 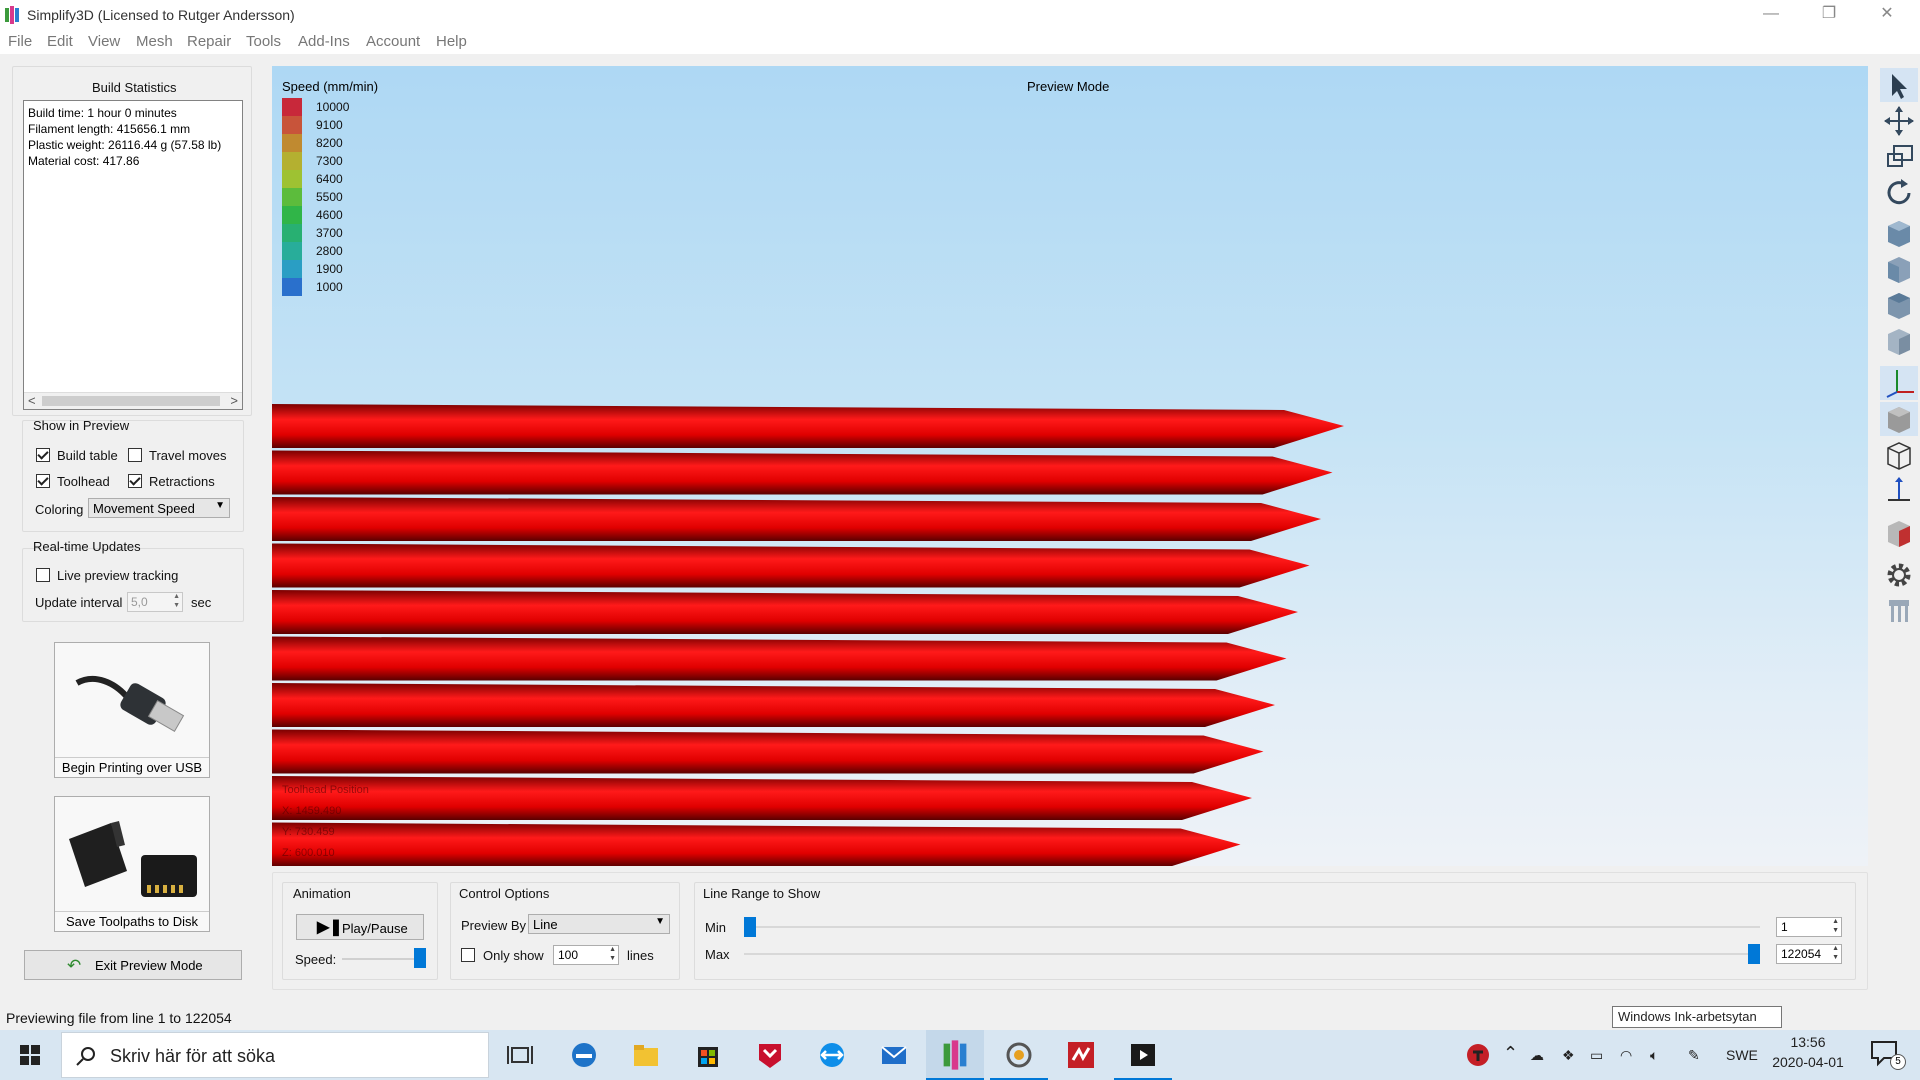 What do you see at coordinates (1899, 85) in the screenshot?
I see `select-tool-button` at bounding box center [1899, 85].